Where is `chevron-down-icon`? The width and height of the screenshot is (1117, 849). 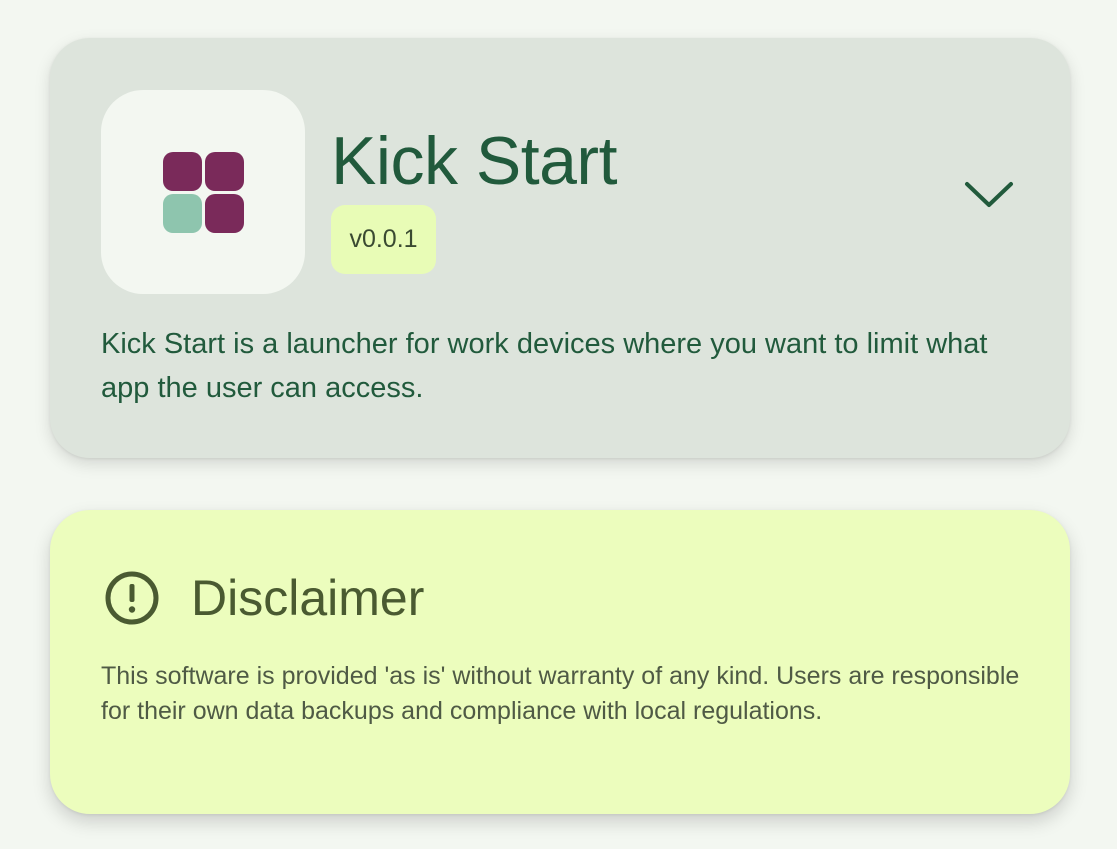 chevron-down-icon is located at coordinates (989, 194).